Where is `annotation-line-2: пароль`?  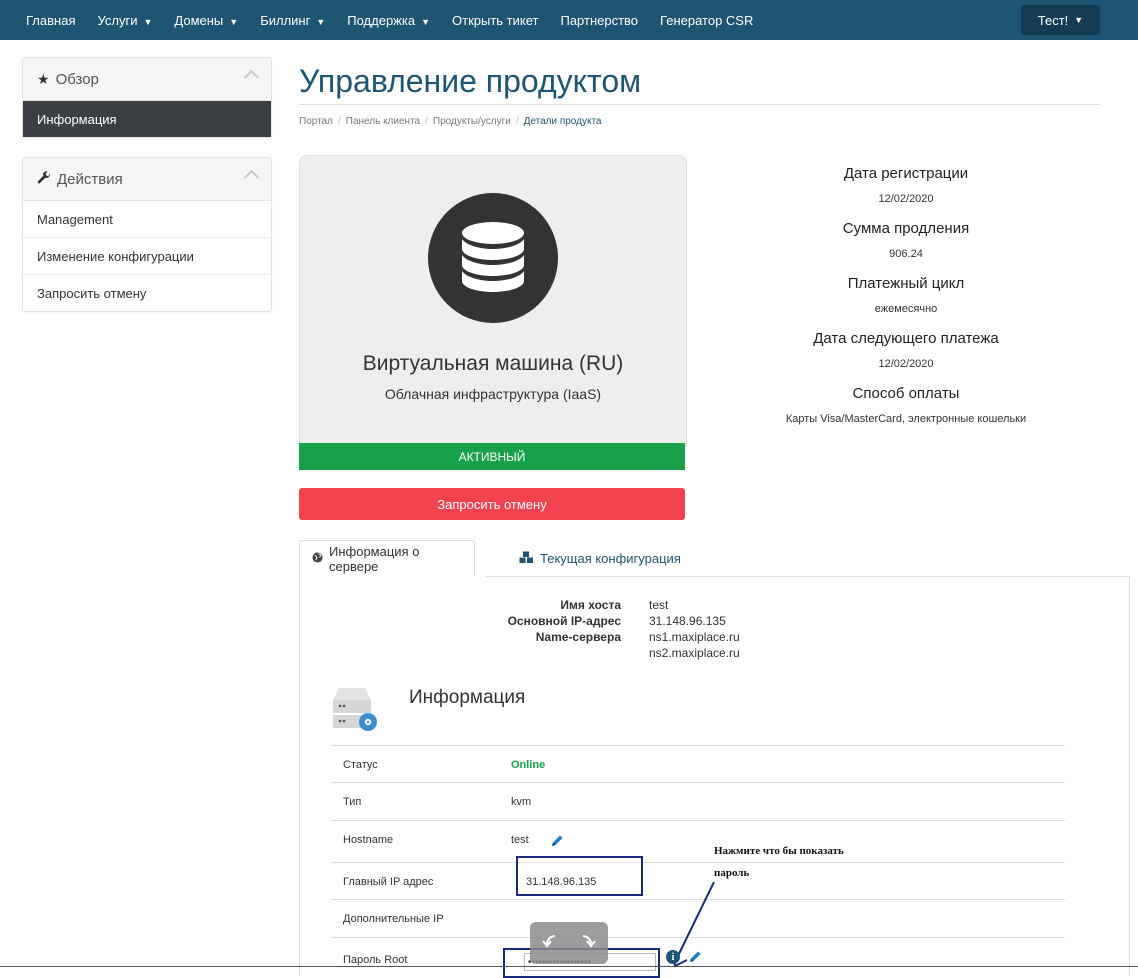 annotation-line-2: пароль is located at coordinates (732, 873).